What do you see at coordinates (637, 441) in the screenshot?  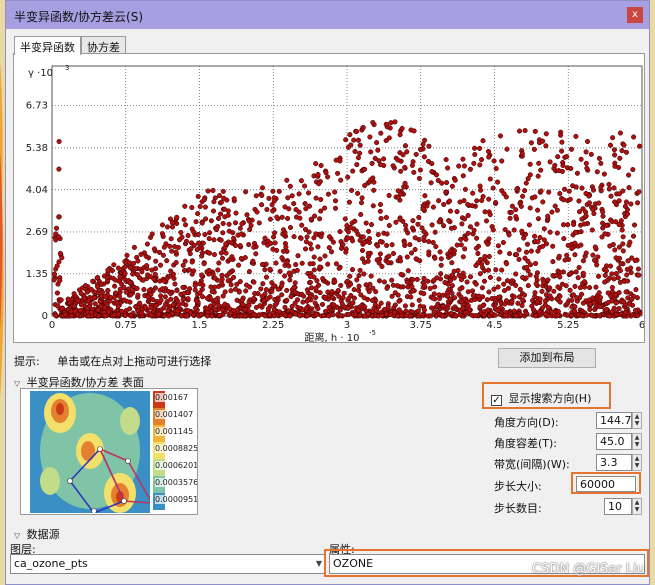 I see `tolerance-spinner: ▲ ▼` at bounding box center [637, 441].